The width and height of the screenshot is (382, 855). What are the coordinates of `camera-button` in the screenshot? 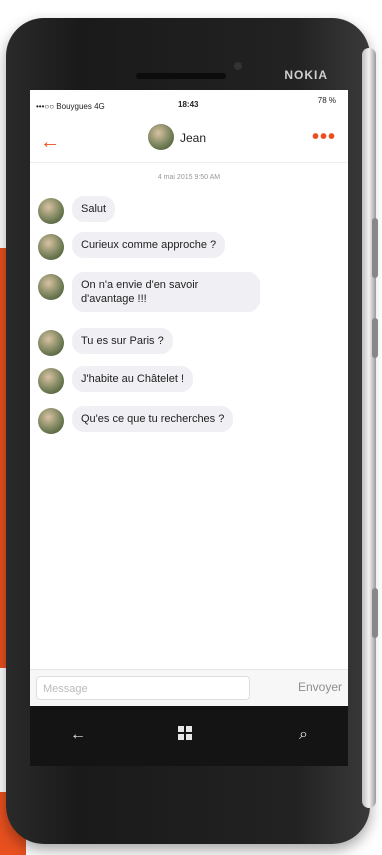 It's located at (375, 613).